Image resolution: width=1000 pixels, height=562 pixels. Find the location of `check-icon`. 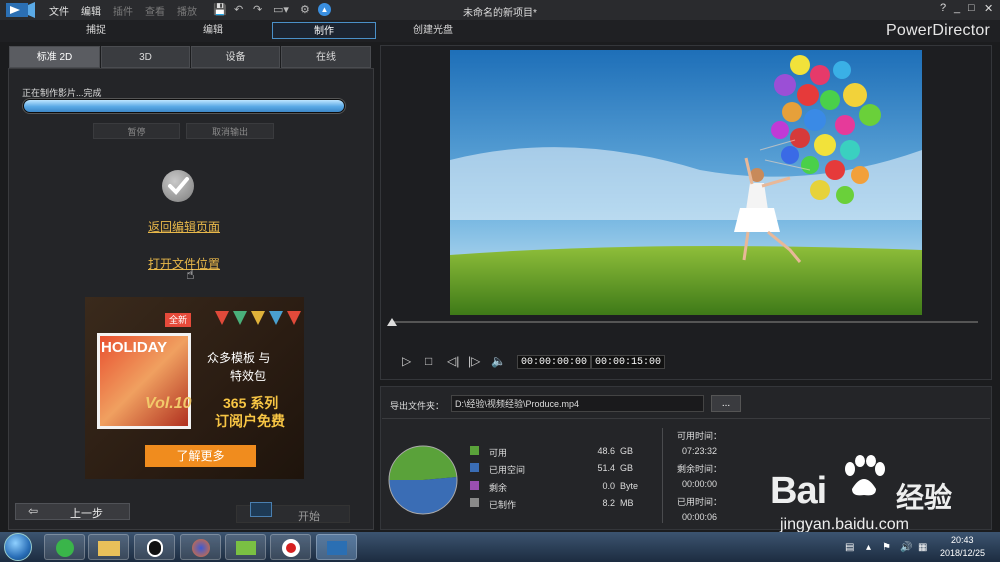

check-icon is located at coordinates (178, 186).